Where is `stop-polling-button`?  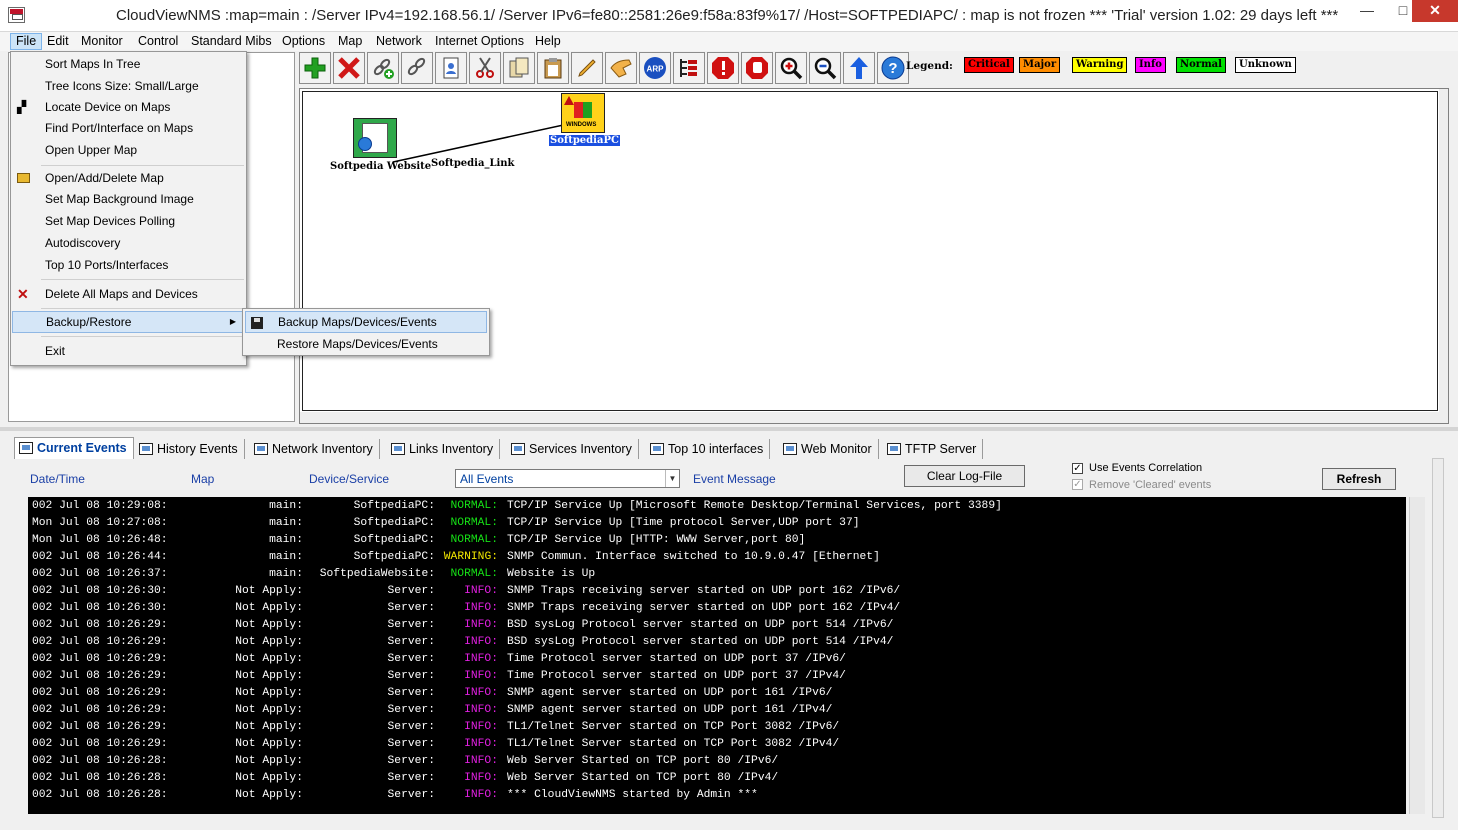 stop-polling-button is located at coordinates (757, 68).